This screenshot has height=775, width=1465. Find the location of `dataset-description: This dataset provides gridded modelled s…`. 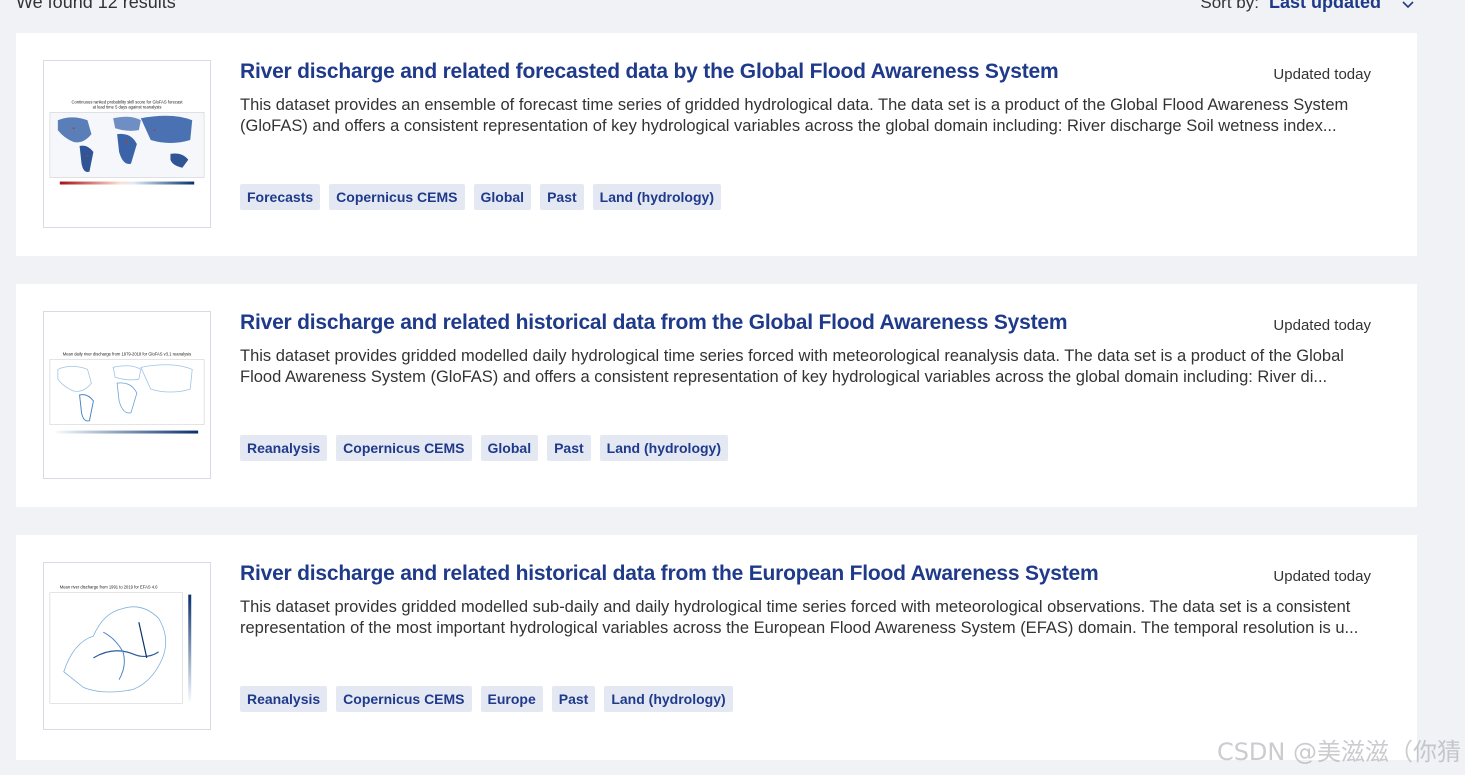

dataset-description: This dataset provides gridded modelled s… is located at coordinates (799, 617).